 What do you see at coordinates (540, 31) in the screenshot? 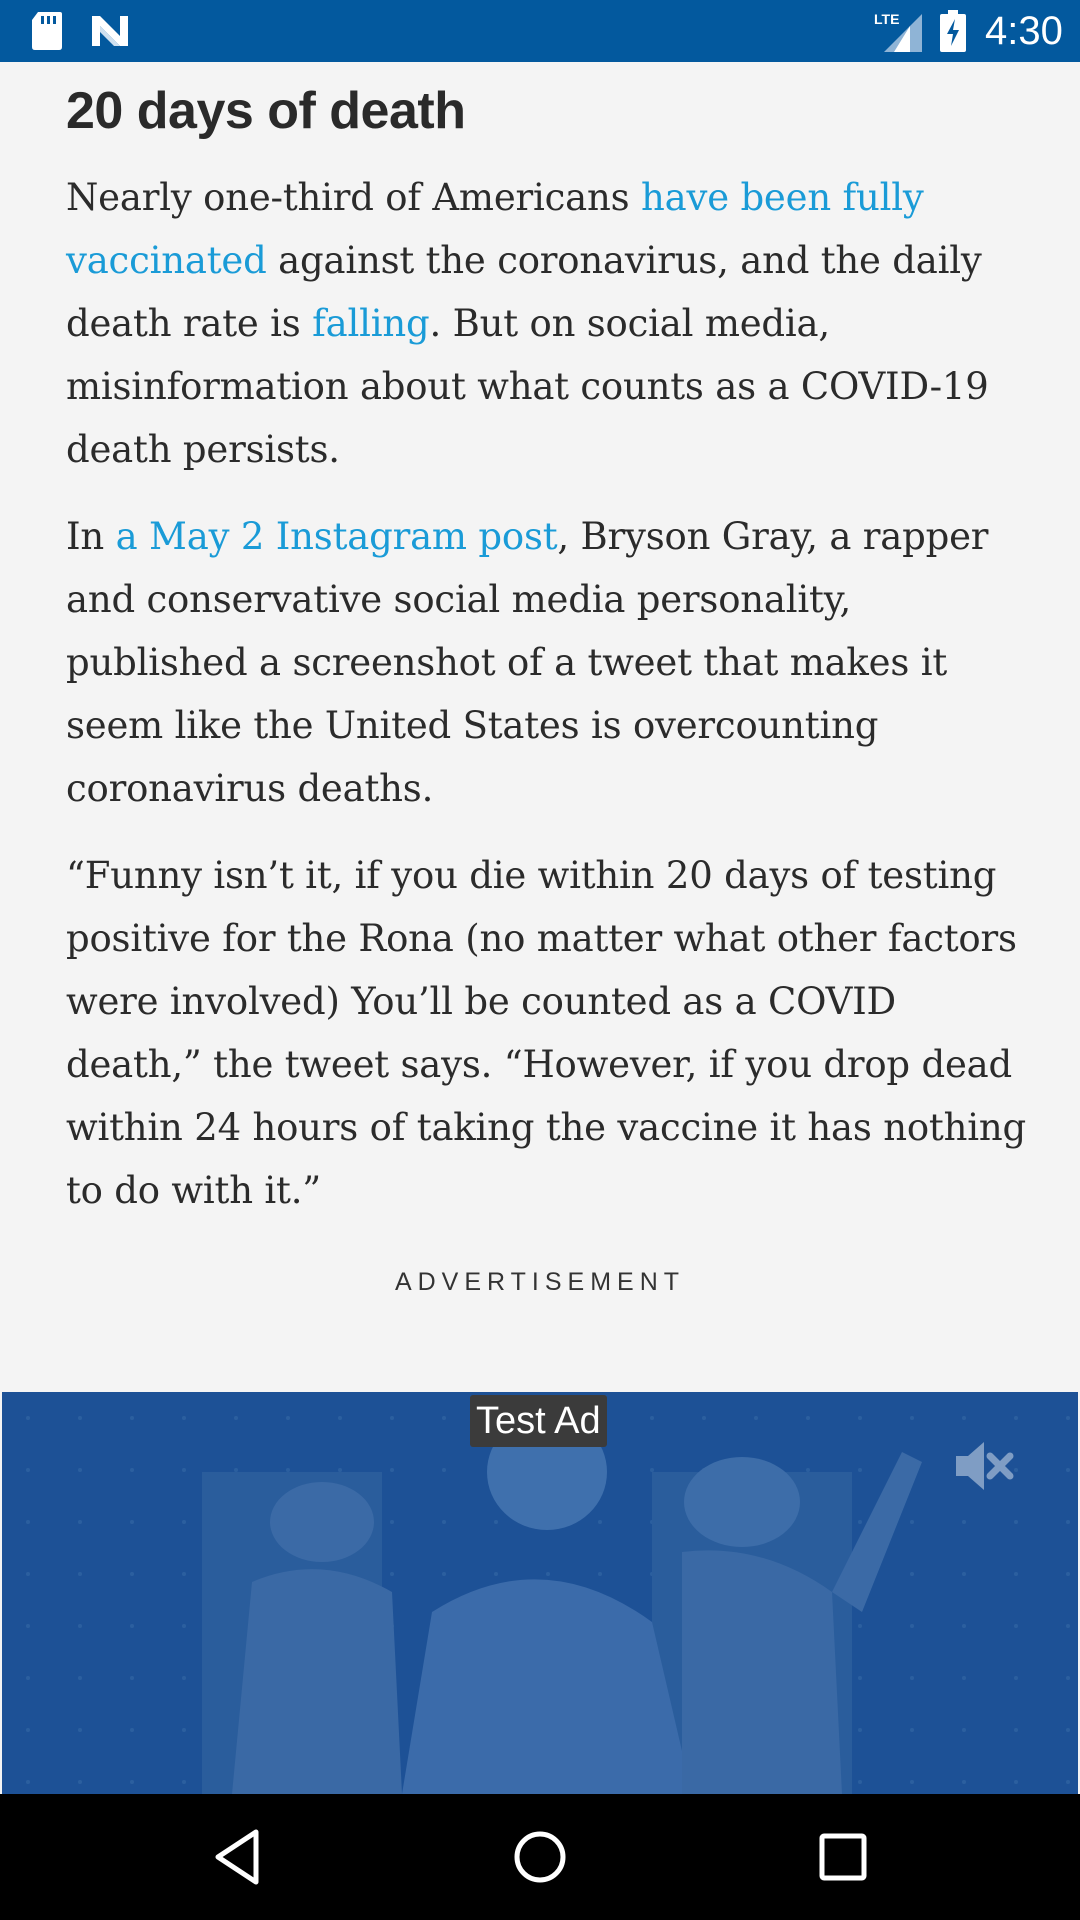
I see `status-bar: LTE 4:30` at bounding box center [540, 31].